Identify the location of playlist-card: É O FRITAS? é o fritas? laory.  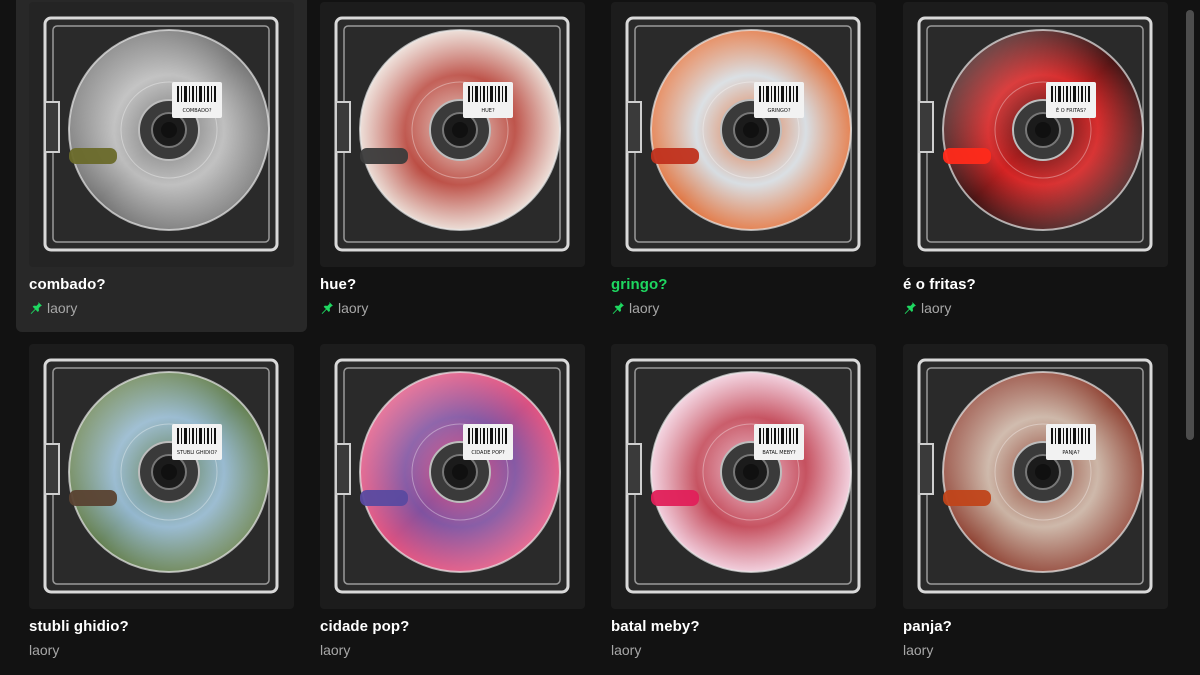
(1035, 166).